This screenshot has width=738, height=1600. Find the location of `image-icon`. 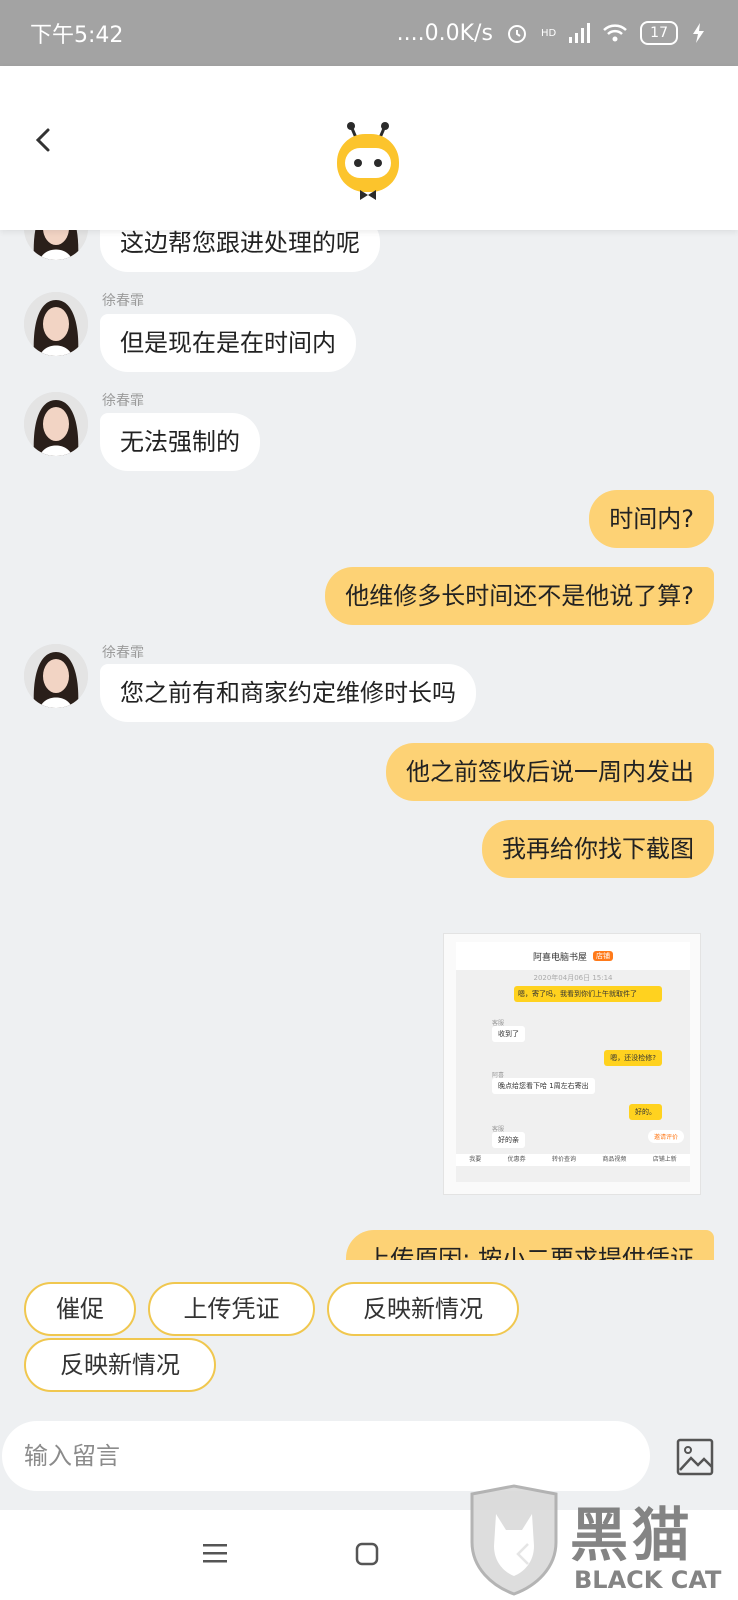

image-icon is located at coordinates (695, 1457).